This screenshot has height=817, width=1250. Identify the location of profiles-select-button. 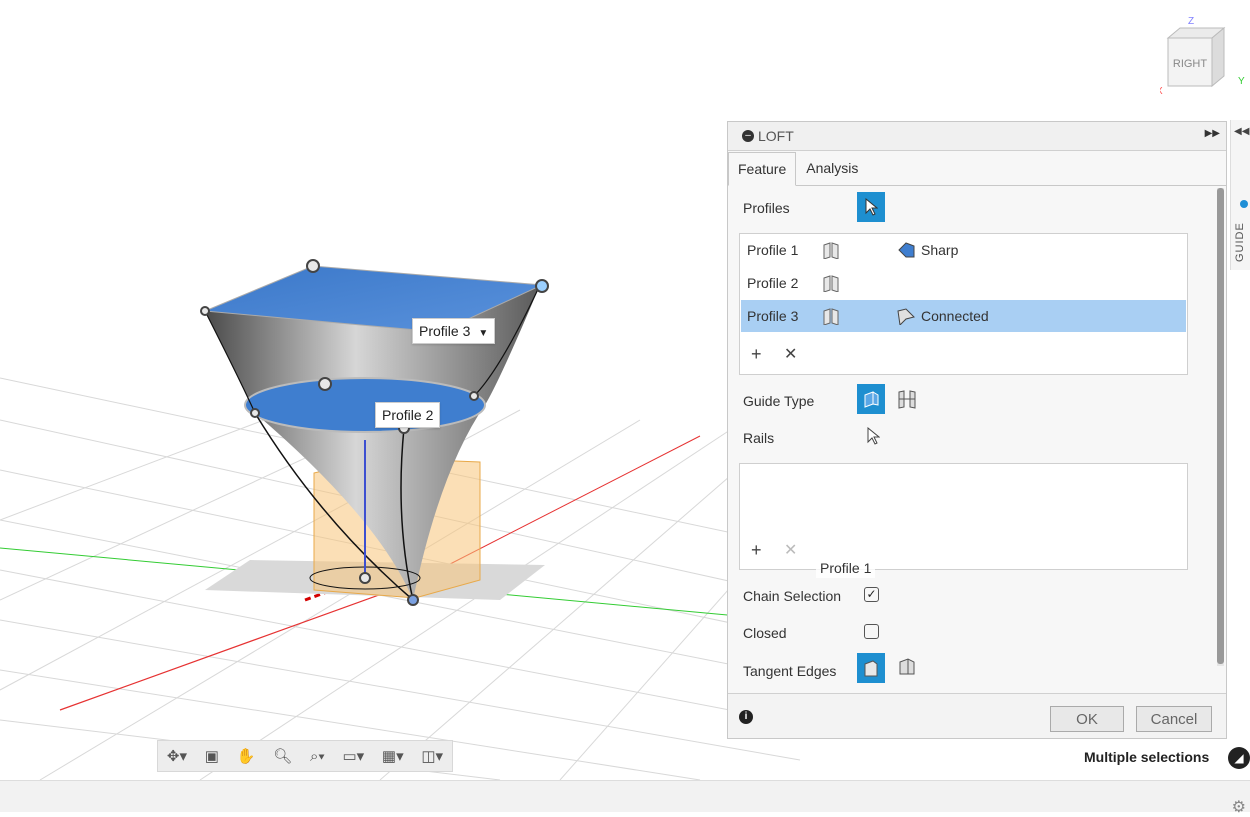
(871, 207).